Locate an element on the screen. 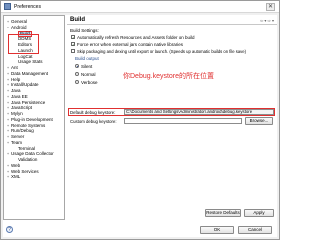 The image size is (320, 240). checkbox-force-error: ✓ is located at coordinates (73, 44).